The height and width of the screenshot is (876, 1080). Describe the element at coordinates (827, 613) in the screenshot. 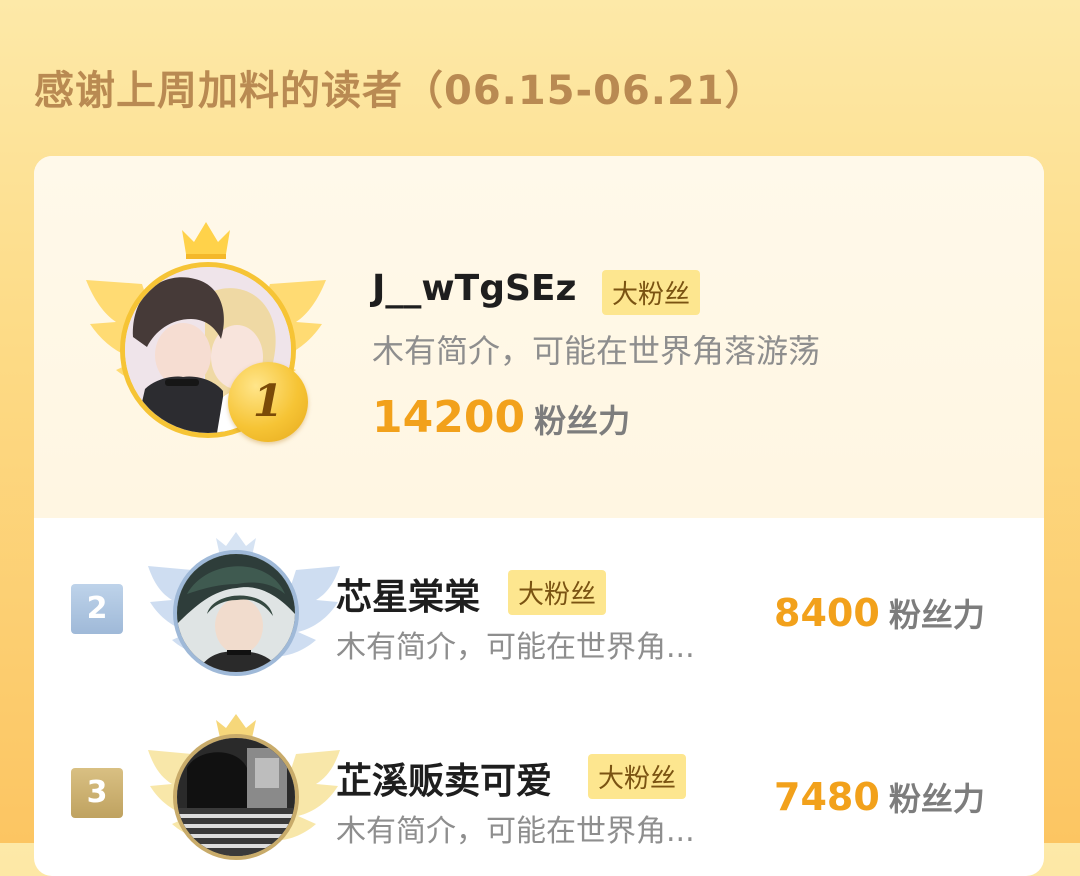

I see `fan-power-value: 8400` at that location.